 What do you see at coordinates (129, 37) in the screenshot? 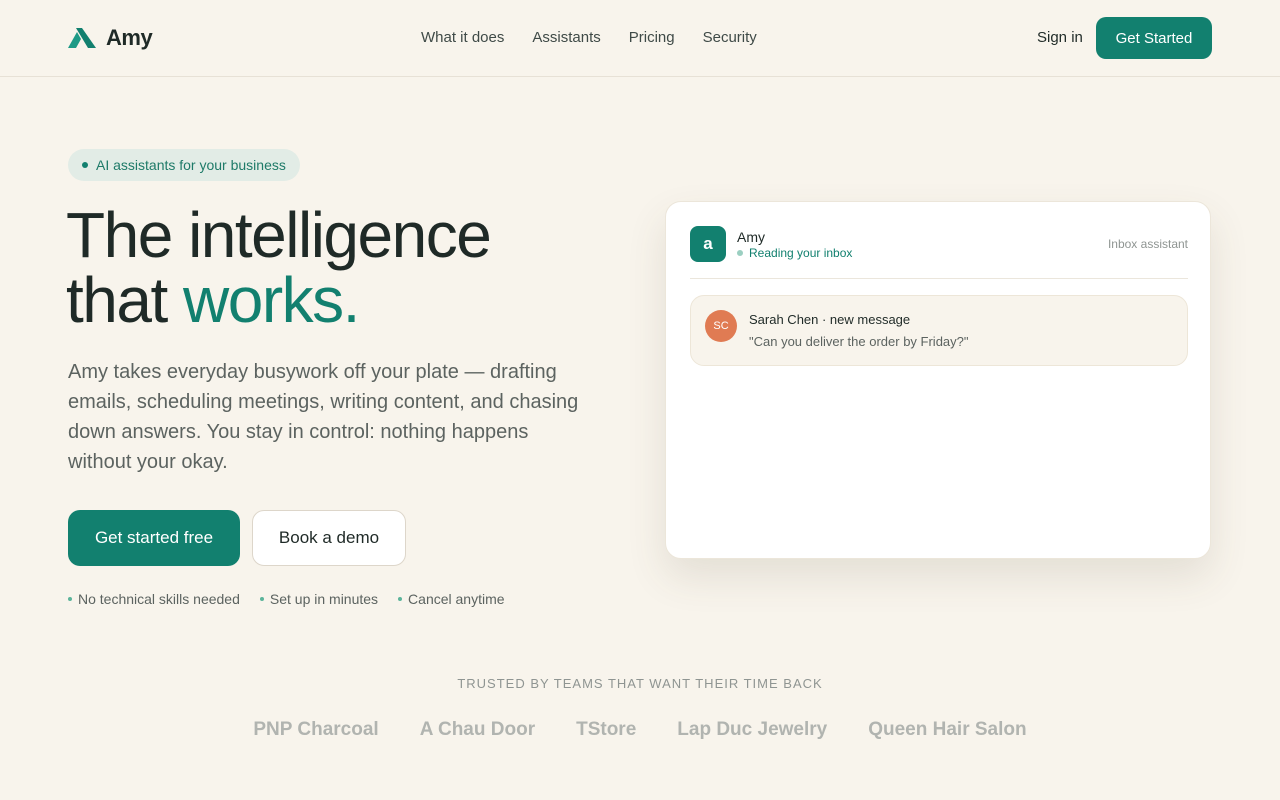
I see `brand-name: Amy` at bounding box center [129, 37].